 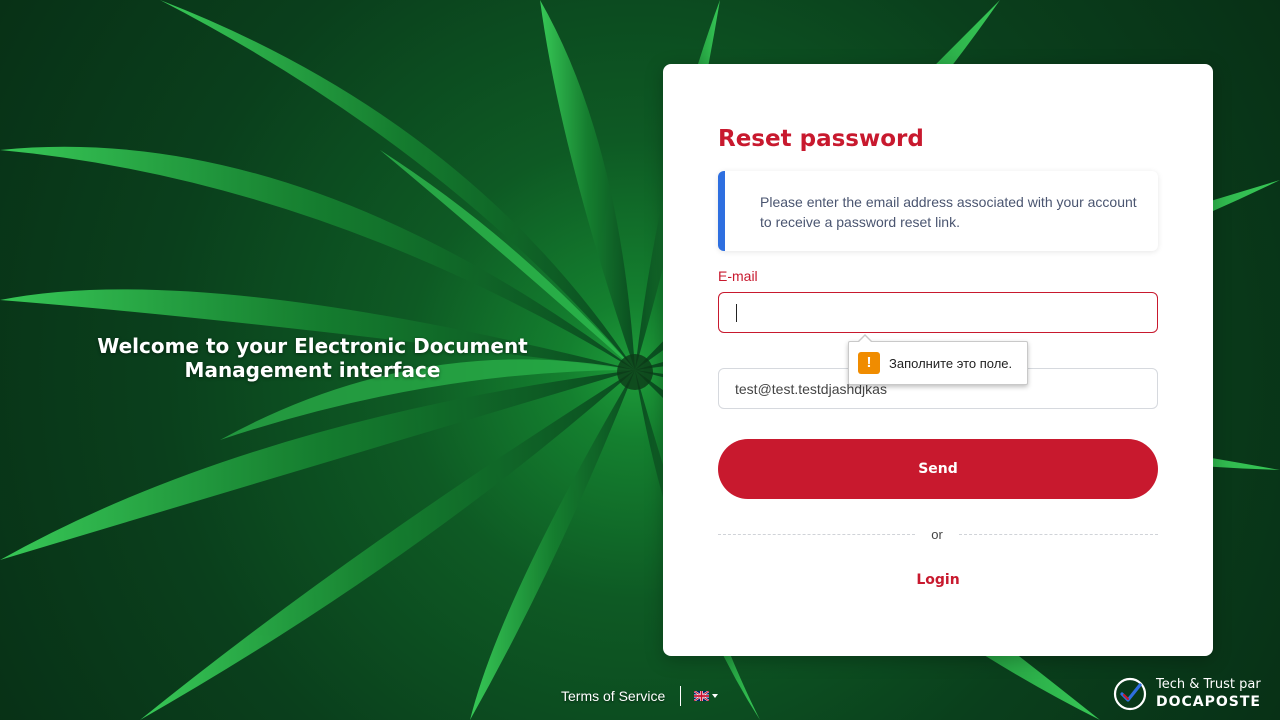 I want to click on brand-tagline: Tech & Trust par, so click(x=1208, y=684).